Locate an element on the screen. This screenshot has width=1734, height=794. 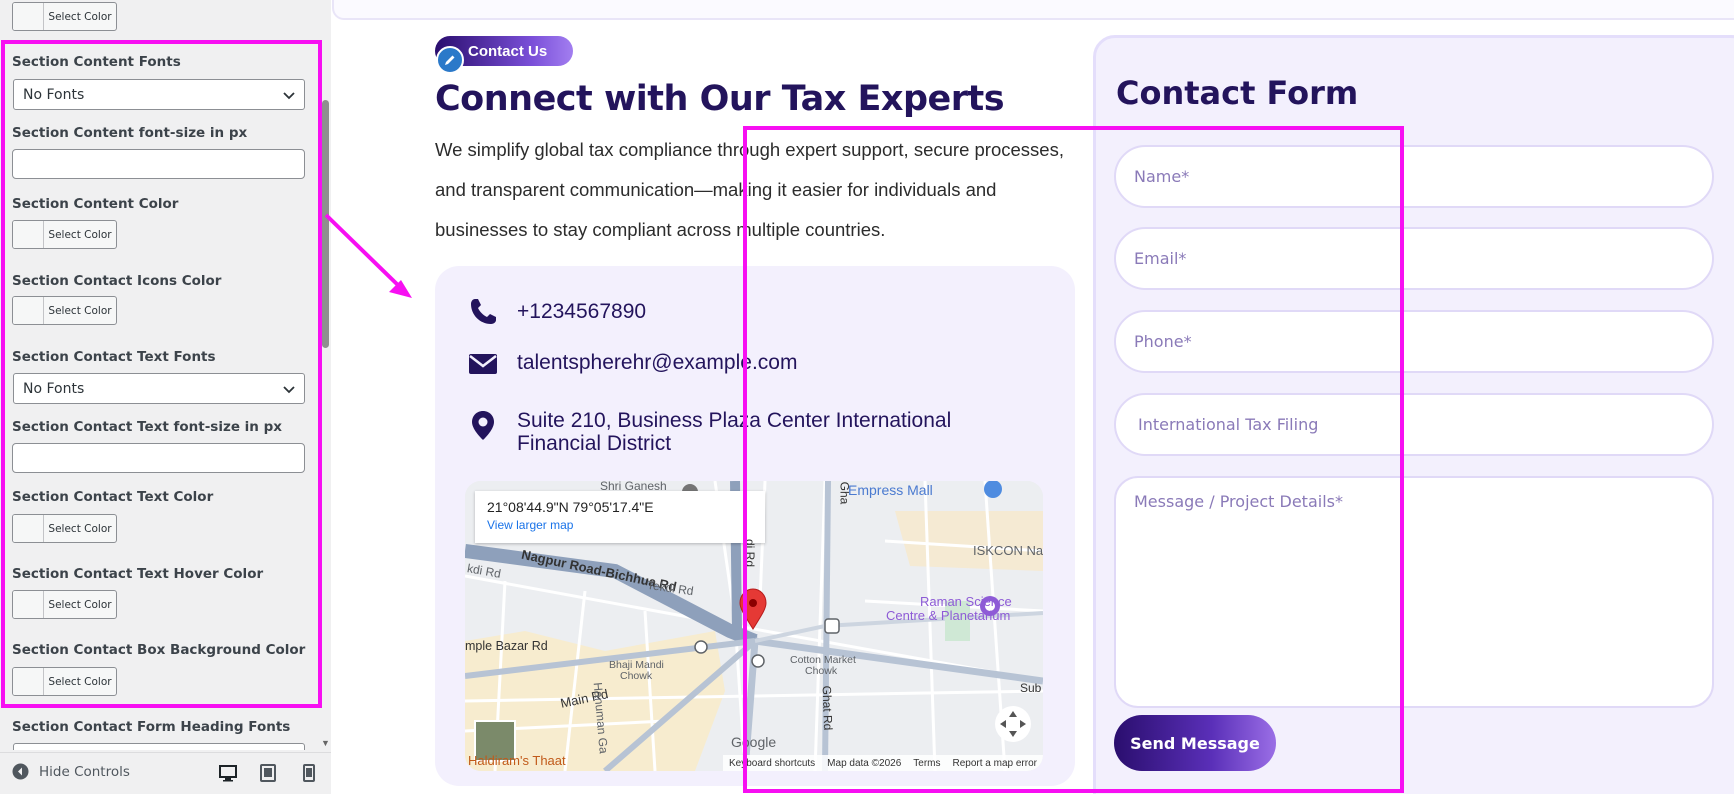
send-message-label: Send Message is located at coordinates (1195, 743).